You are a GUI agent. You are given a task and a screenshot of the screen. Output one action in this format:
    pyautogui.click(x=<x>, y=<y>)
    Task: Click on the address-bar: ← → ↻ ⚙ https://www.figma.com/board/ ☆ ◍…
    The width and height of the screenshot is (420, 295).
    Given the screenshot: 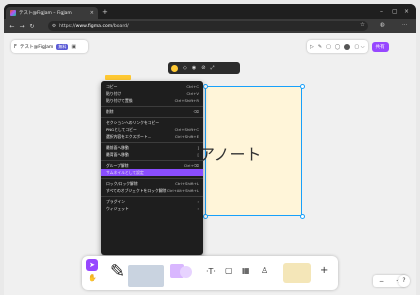 What is the action you would take?
    pyautogui.click(x=210, y=26)
    